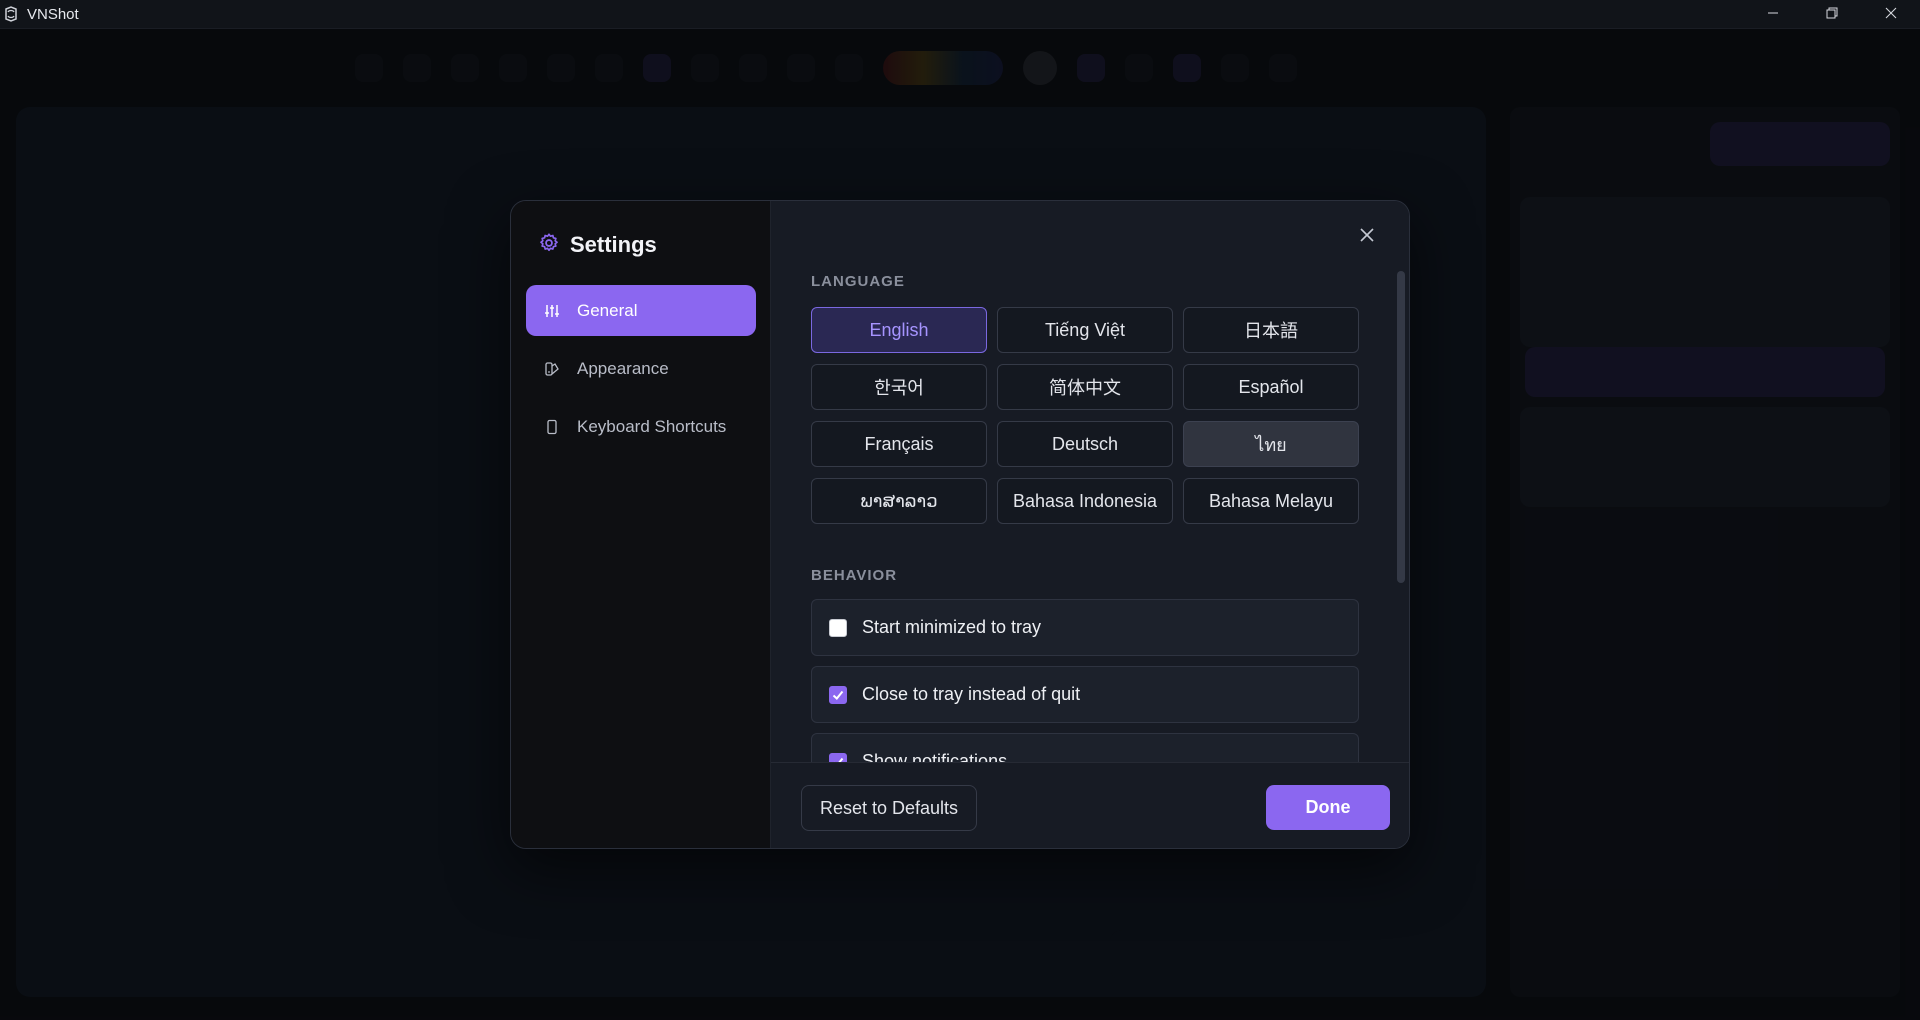  I want to click on settings-scrollbar, so click(1401, 516).